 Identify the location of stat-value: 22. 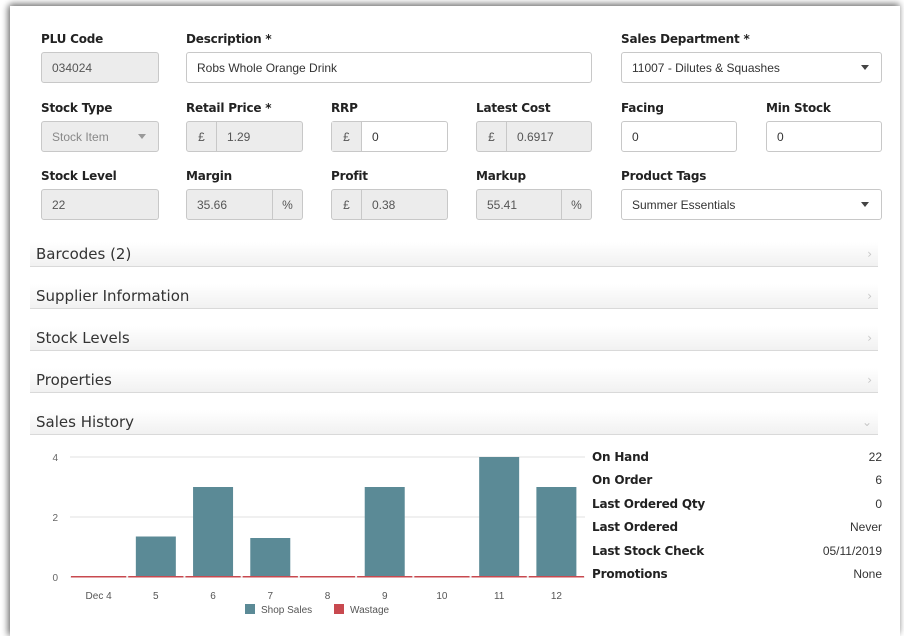
(875, 456).